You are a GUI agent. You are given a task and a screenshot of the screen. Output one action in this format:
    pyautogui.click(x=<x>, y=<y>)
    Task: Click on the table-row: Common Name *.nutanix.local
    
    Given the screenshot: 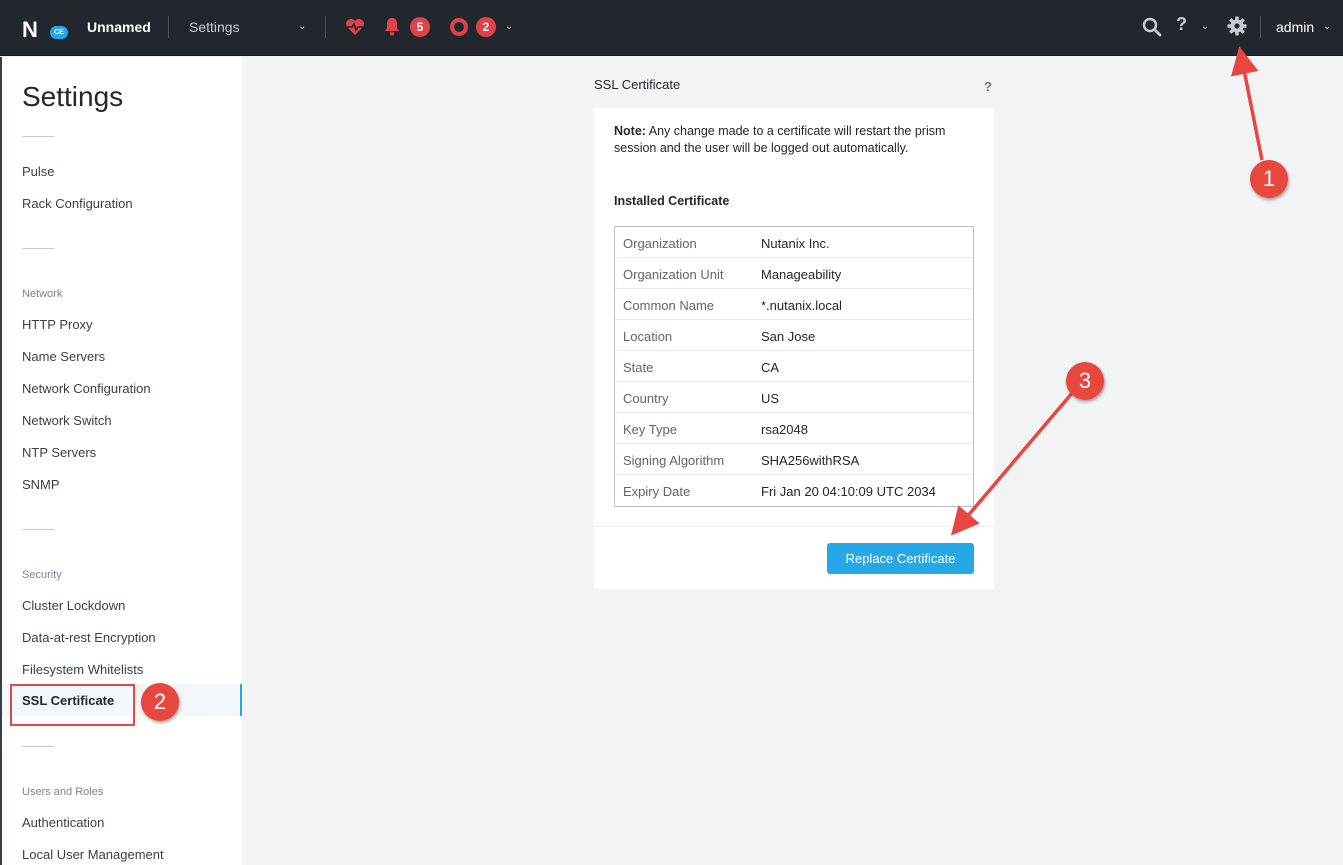 What is the action you would take?
    pyautogui.click(x=794, y=304)
    